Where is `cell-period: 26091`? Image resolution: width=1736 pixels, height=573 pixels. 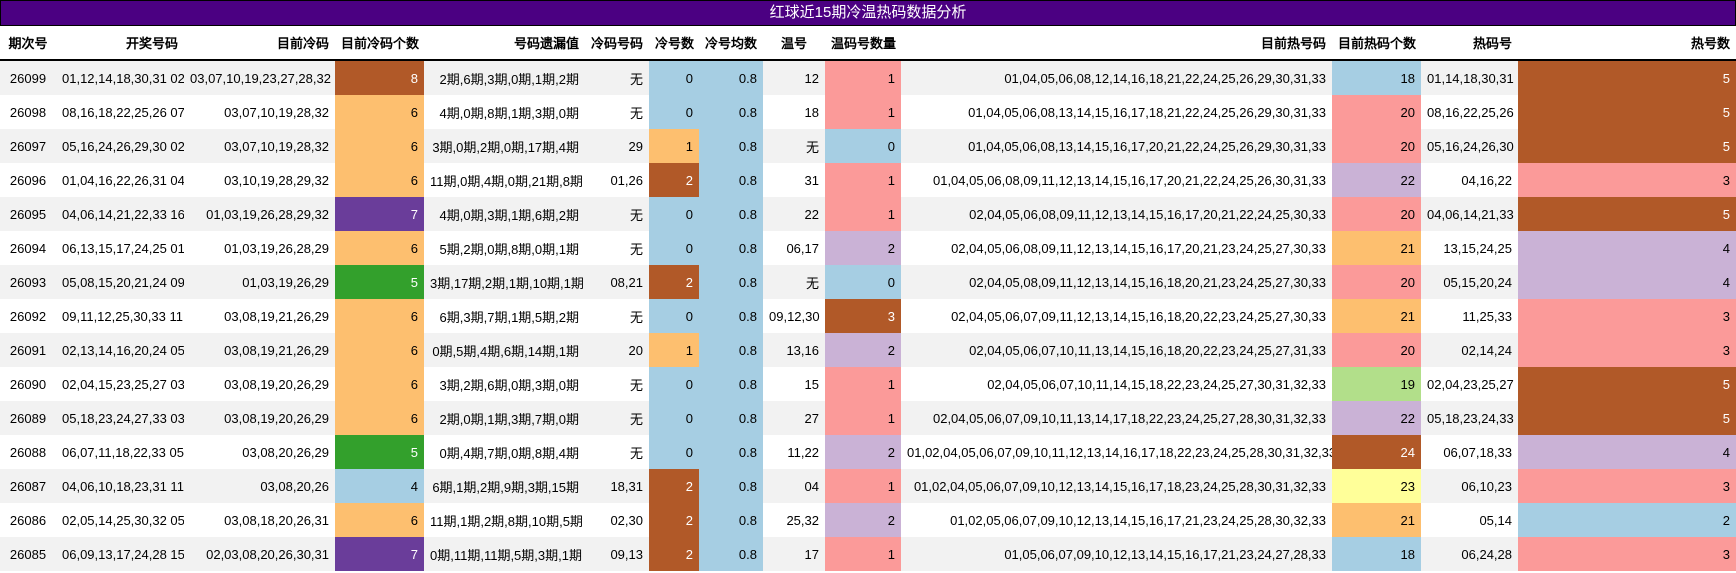
cell-period: 26091 is located at coordinates (28, 350).